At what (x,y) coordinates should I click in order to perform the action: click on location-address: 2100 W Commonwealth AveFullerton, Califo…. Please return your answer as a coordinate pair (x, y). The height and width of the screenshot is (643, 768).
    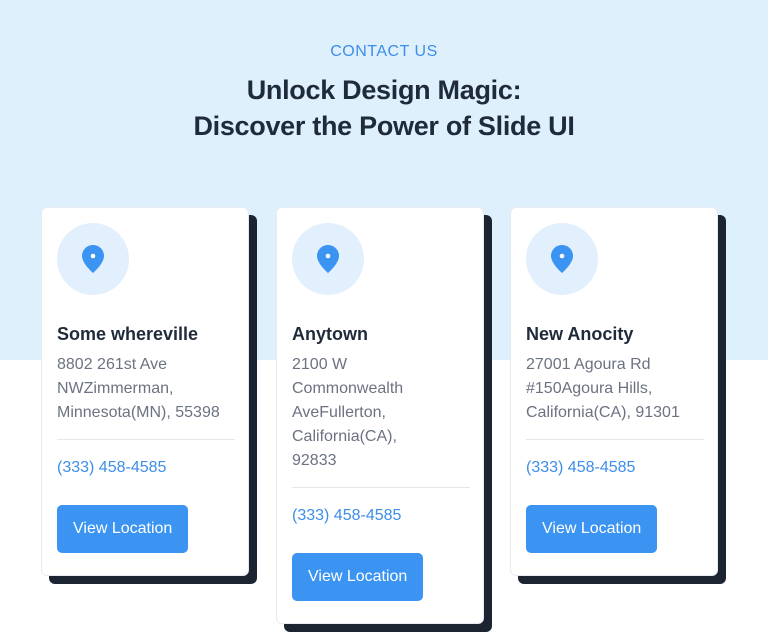
    Looking at the image, I should click on (348, 412).